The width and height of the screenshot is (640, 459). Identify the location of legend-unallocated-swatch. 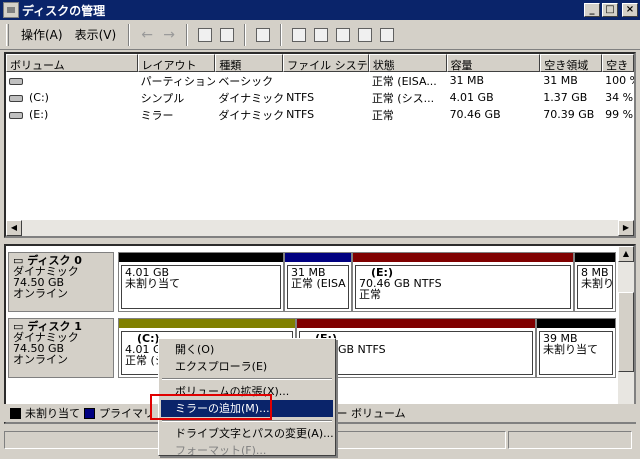
(15, 413).